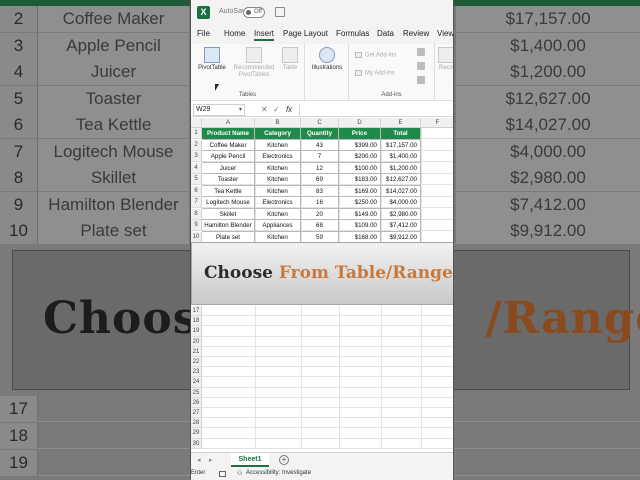 The width and height of the screenshot is (640, 480). What do you see at coordinates (320, 180) in the screenshot?
I see `table-cell: 69` at bounding box center [320, 180].